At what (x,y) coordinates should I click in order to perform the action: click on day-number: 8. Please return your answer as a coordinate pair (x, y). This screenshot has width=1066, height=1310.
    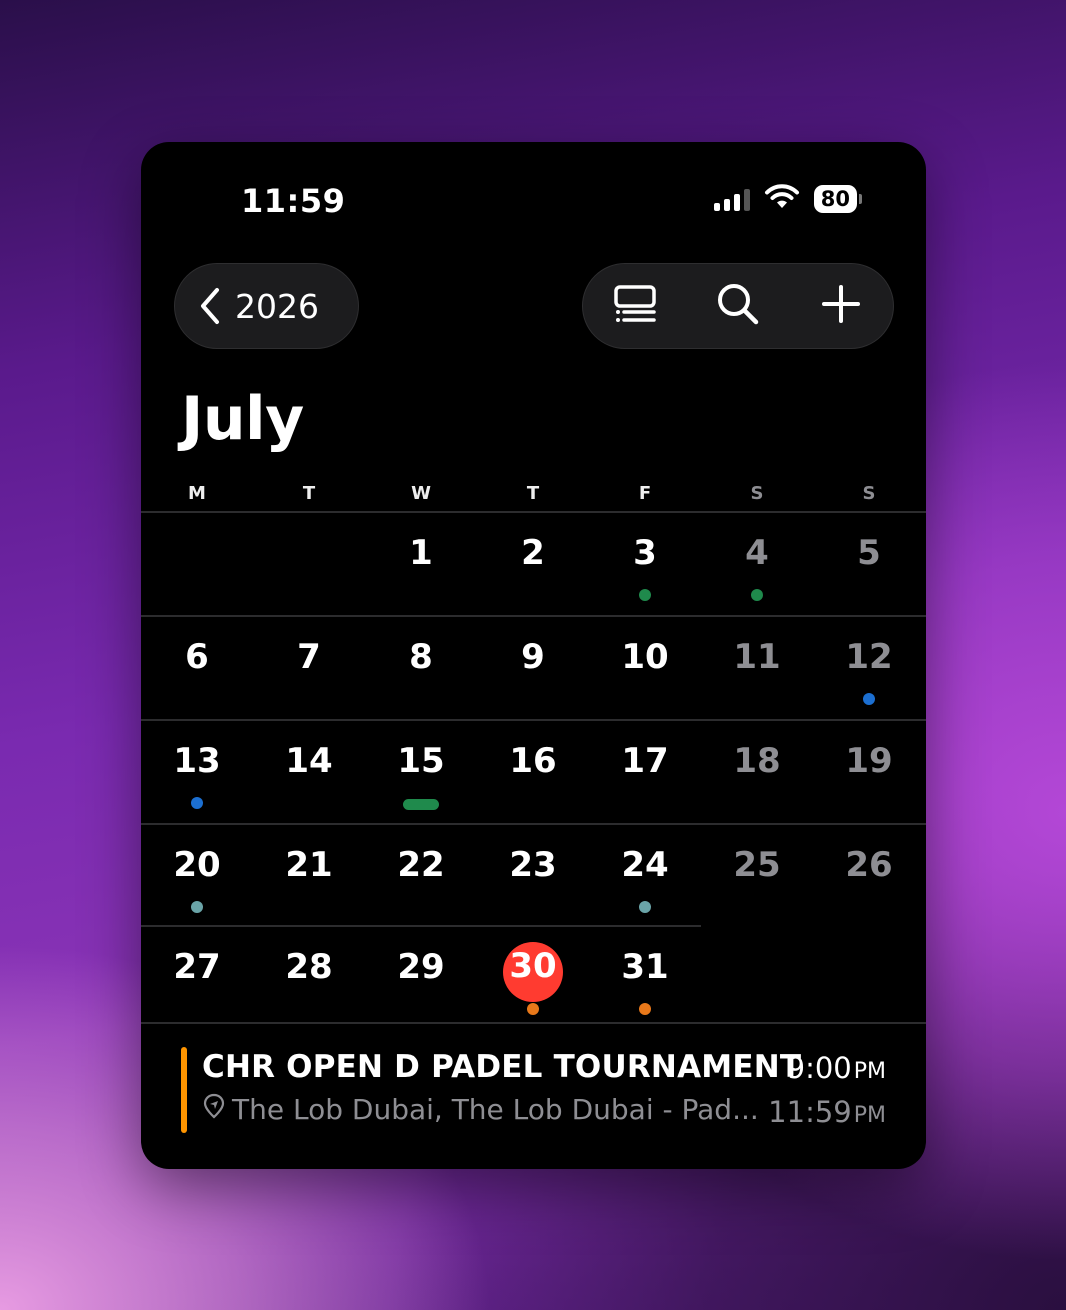
    Looking at the image, I should click on (421, 657).